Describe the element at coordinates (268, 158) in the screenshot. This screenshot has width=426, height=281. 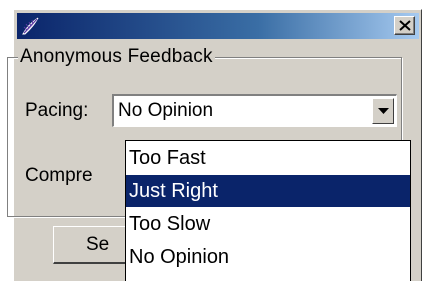
I see `dropdown-option-too-fast: Too Fast` at that location.